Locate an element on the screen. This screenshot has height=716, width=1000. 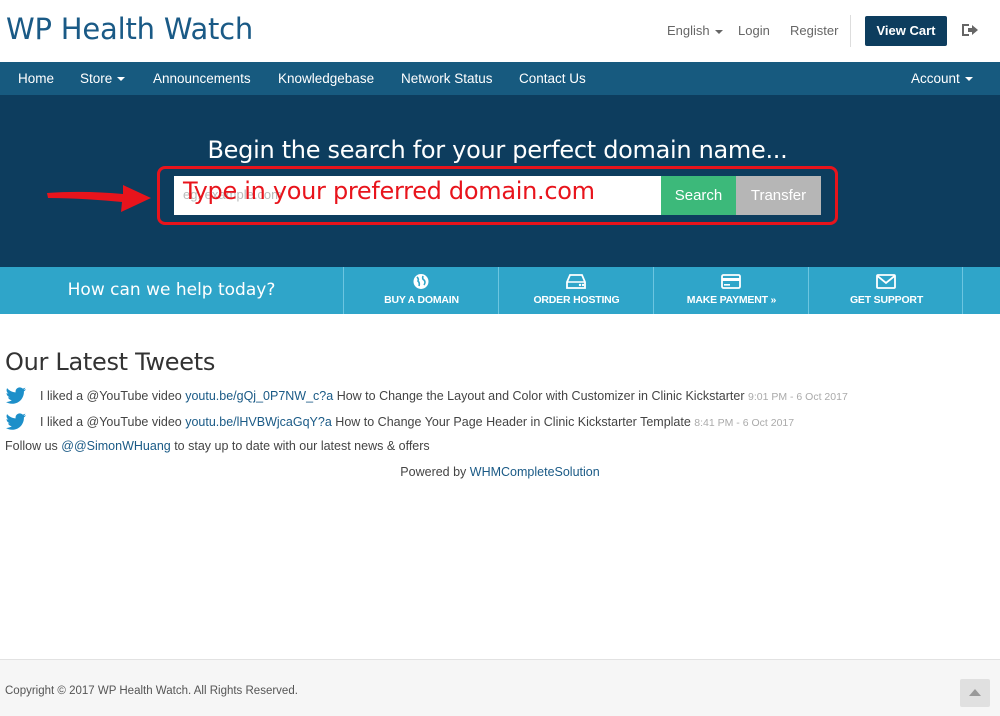
globe-icon is located at coordinates (421, 281).